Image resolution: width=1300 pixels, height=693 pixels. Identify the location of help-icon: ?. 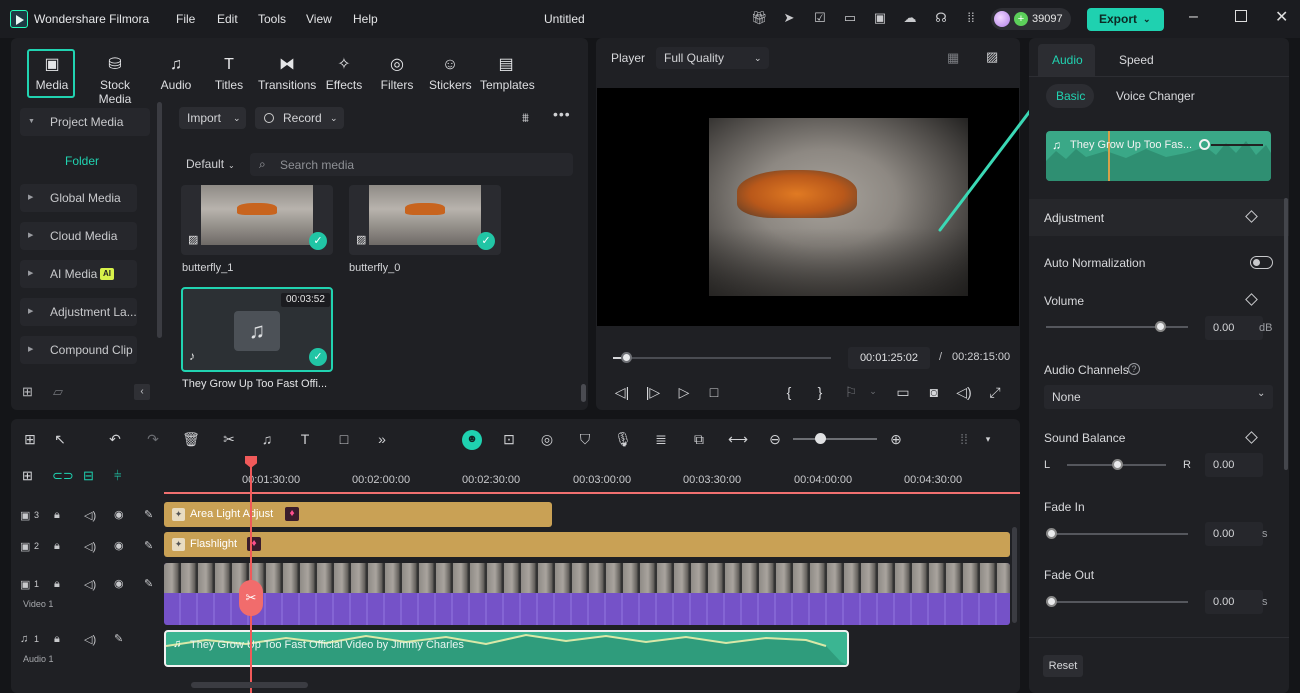
(1134, 369).